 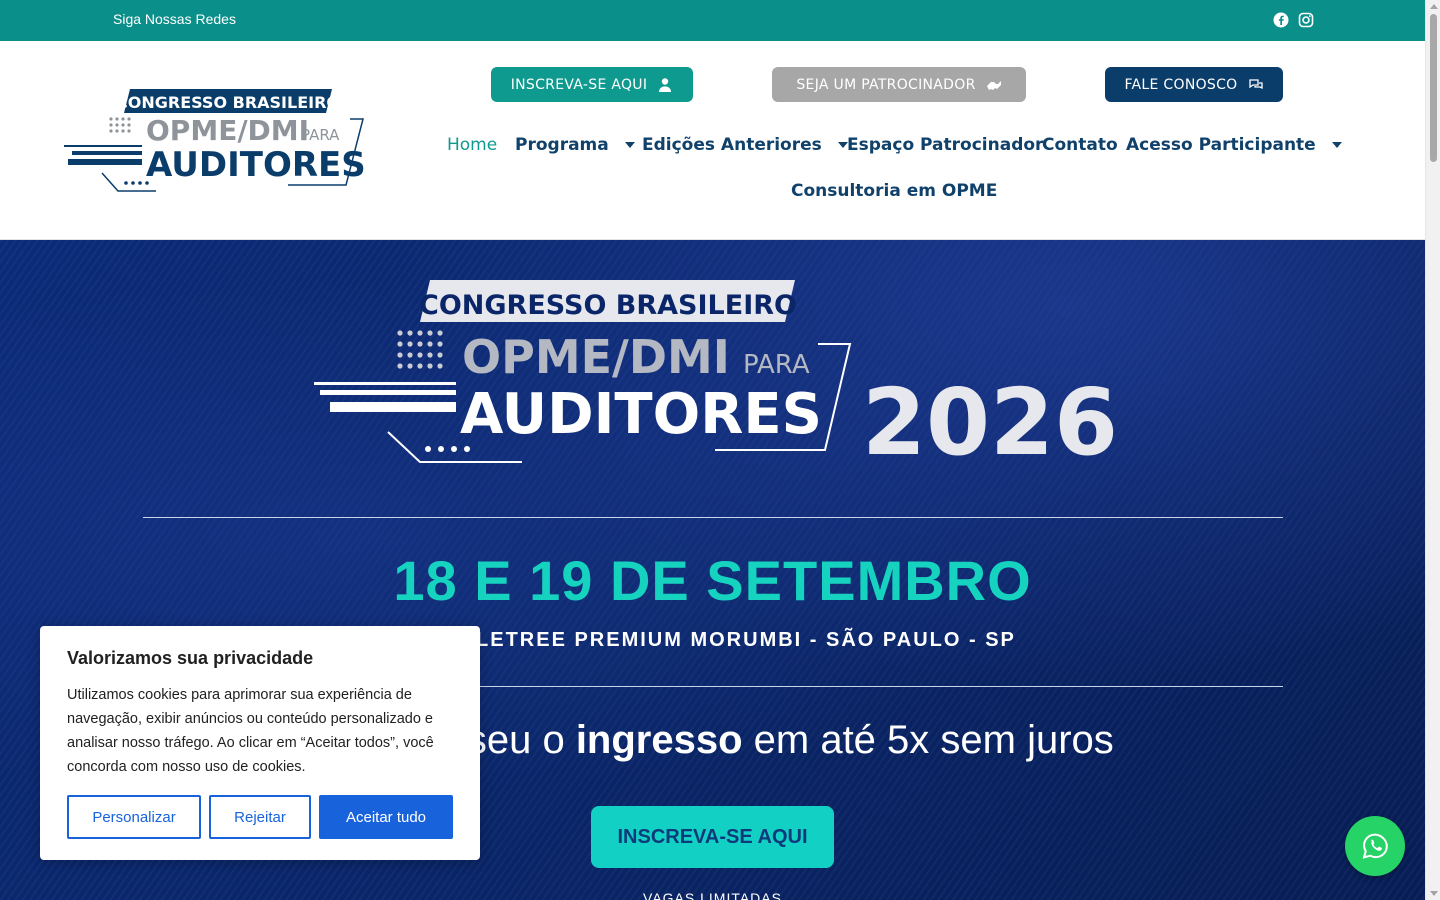 I want to click on nav-home: Home, so click(x=472, y=145).